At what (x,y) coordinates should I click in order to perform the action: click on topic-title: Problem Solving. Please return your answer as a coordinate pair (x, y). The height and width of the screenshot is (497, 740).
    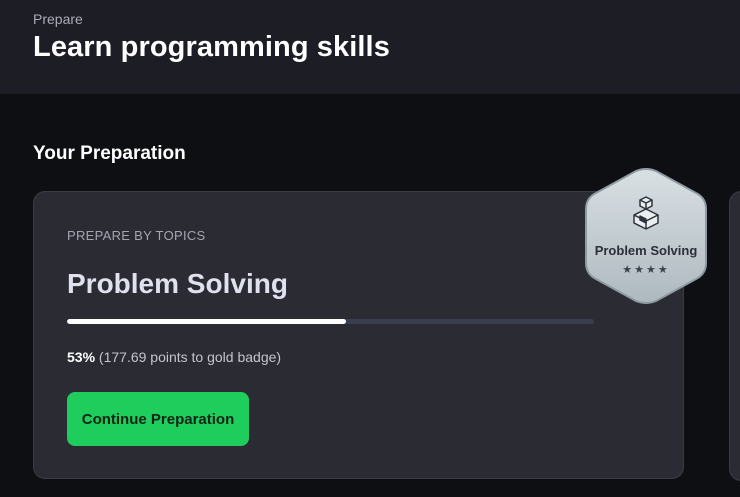
    Looking at the image, I should click on (177, 283).